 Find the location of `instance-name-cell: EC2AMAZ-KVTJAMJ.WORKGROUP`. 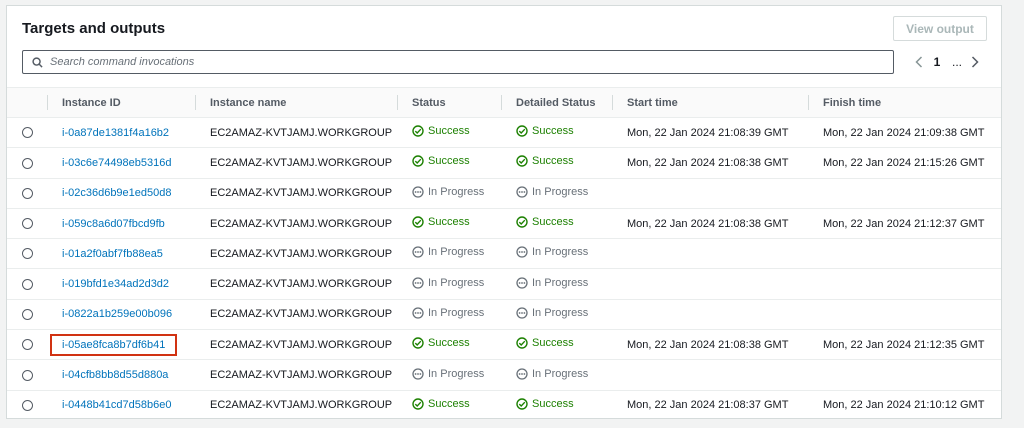

instance-name-cell: EC2AMAZ-KVTJAMJ.WORKGROUP is located at coordinates (296, 254).